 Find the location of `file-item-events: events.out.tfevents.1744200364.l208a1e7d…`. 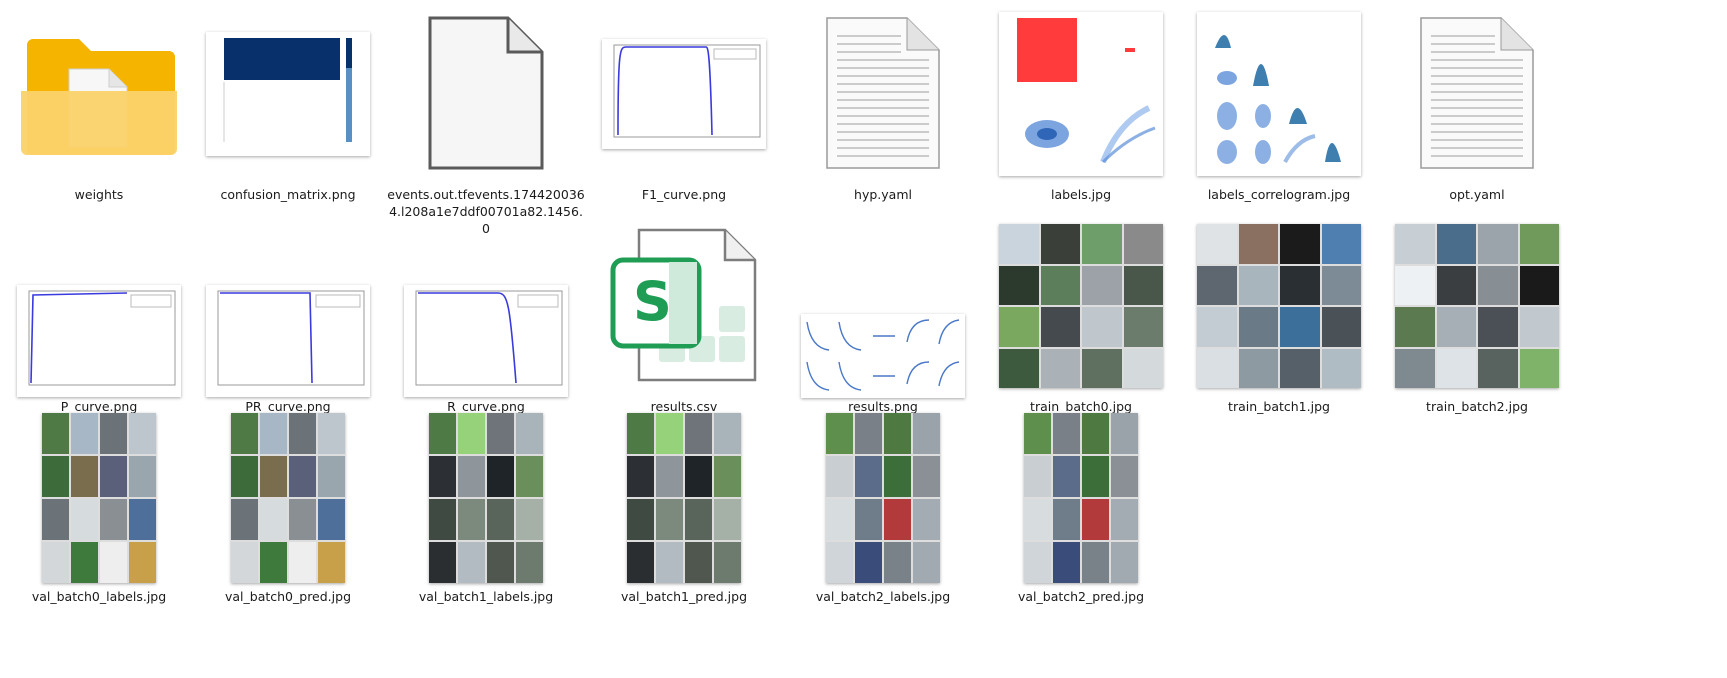

file-item-events: events.out.tfevents.1744200364.l208a1e7d… is located at coordinates (486, 121).